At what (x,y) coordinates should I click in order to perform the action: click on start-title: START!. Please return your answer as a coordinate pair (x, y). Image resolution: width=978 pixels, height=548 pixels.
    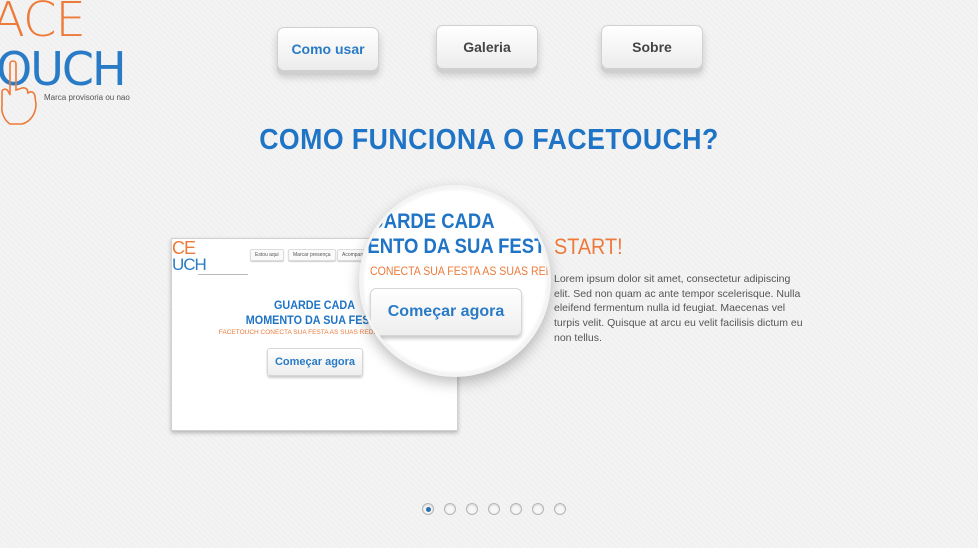
    Looking at the image, I should click on (588, 246).